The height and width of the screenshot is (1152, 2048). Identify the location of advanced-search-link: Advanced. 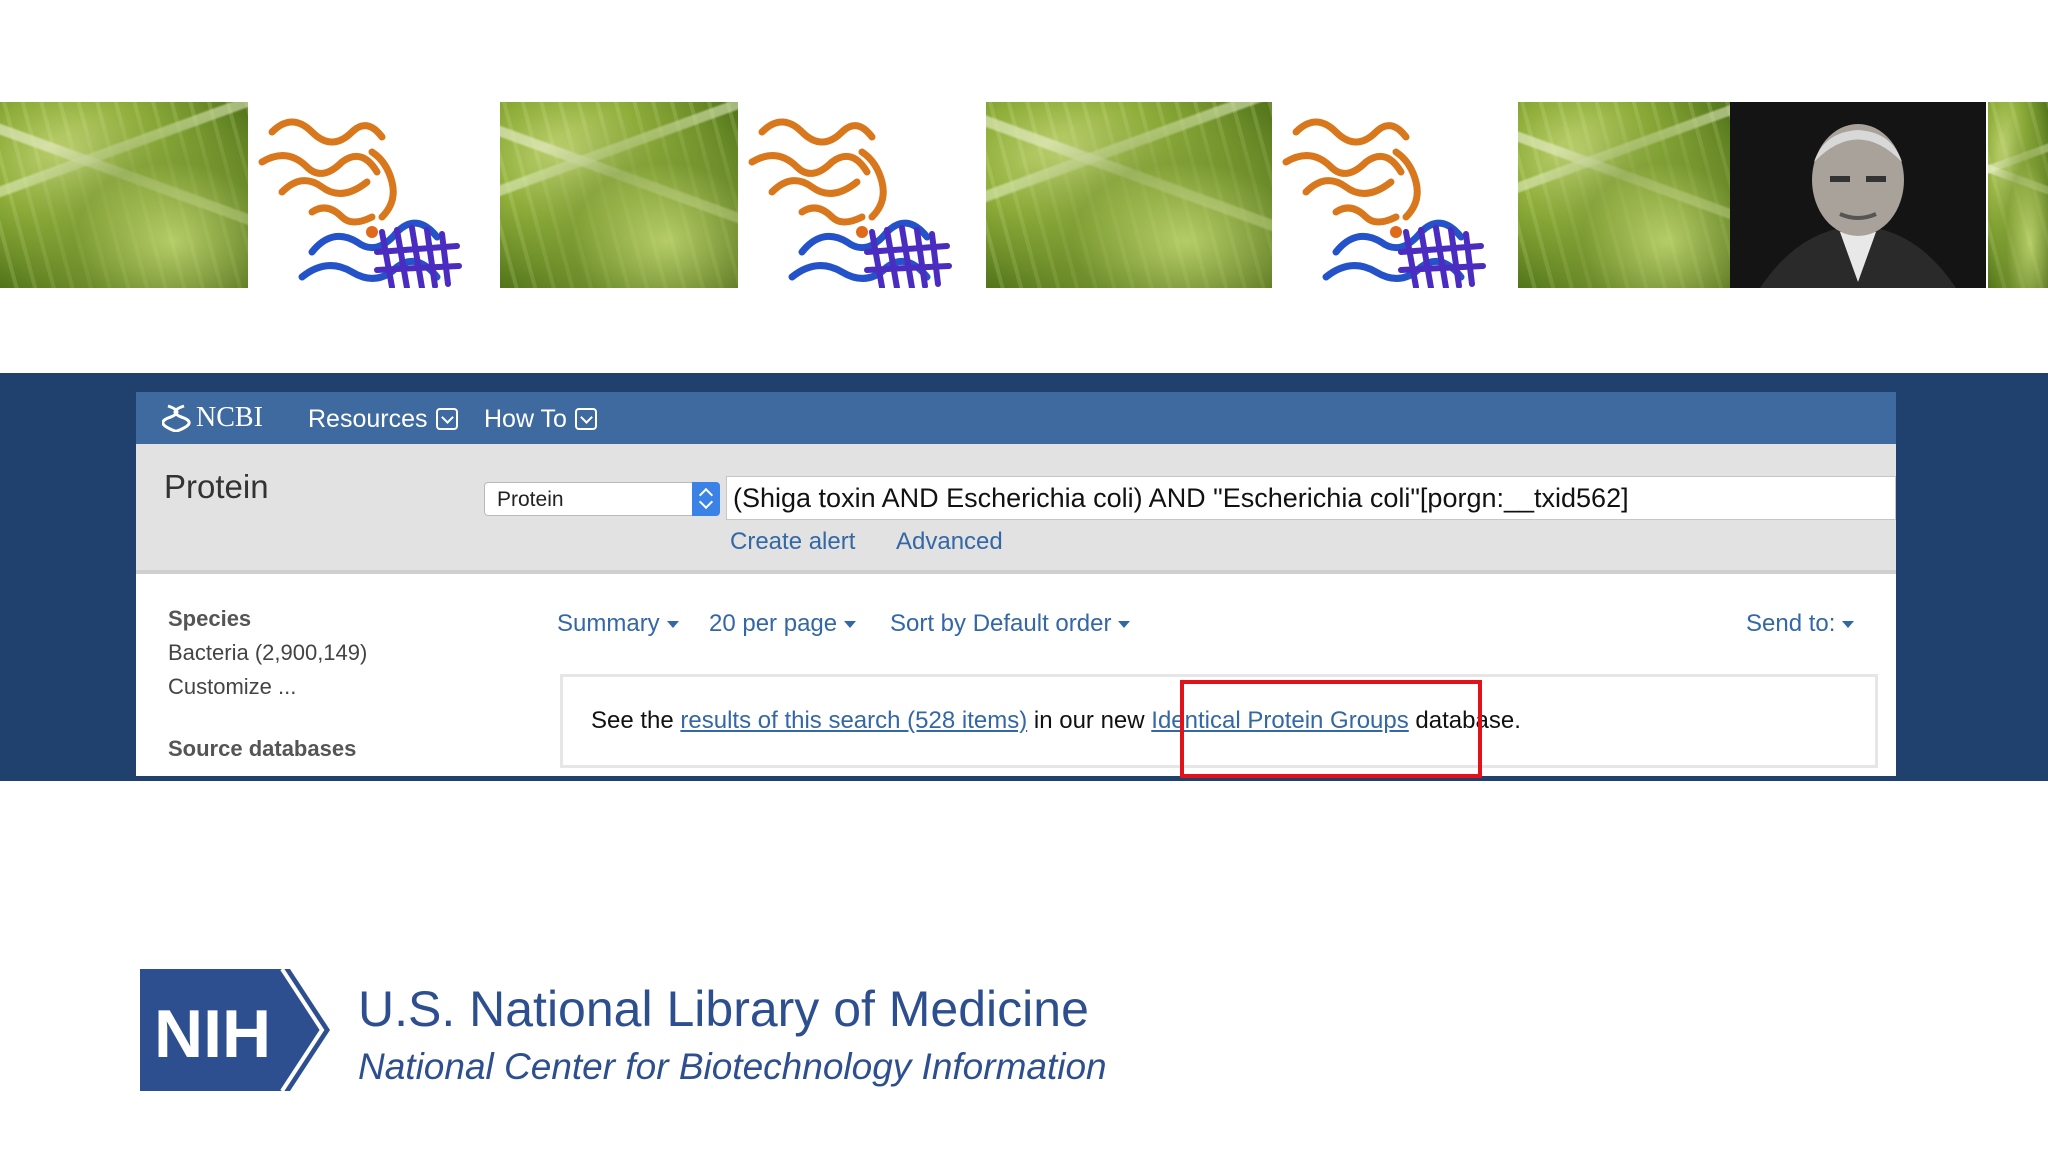
(949, 542).